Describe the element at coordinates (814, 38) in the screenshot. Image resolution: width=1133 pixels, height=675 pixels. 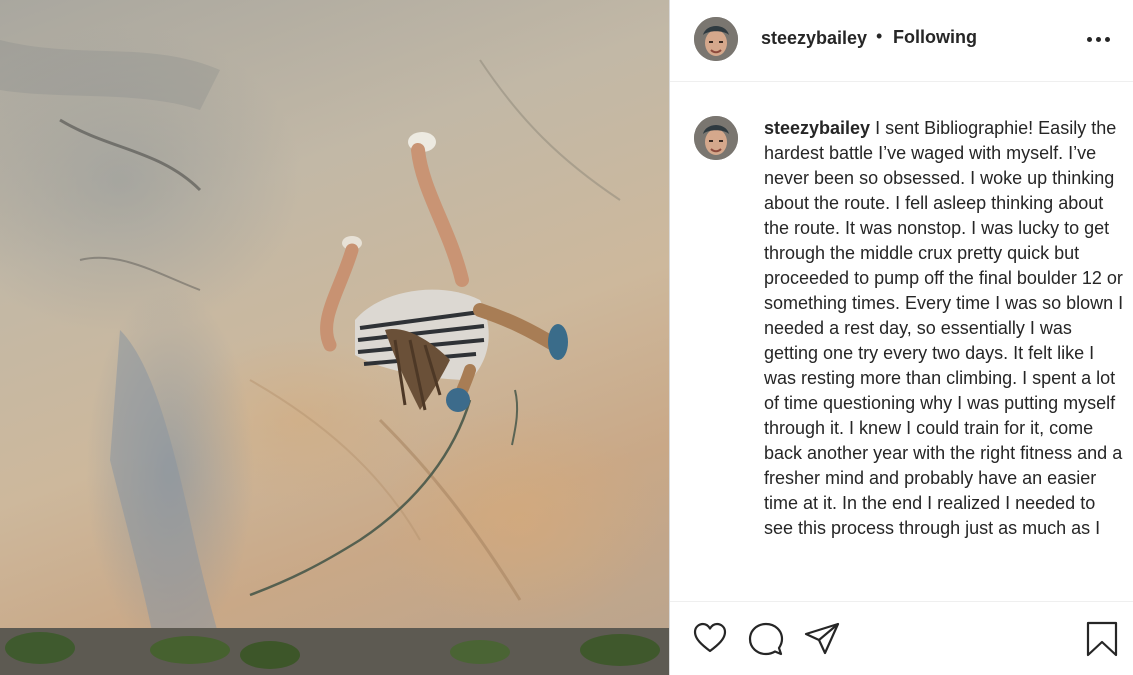
I see `username-link: steezybailey` at that location.